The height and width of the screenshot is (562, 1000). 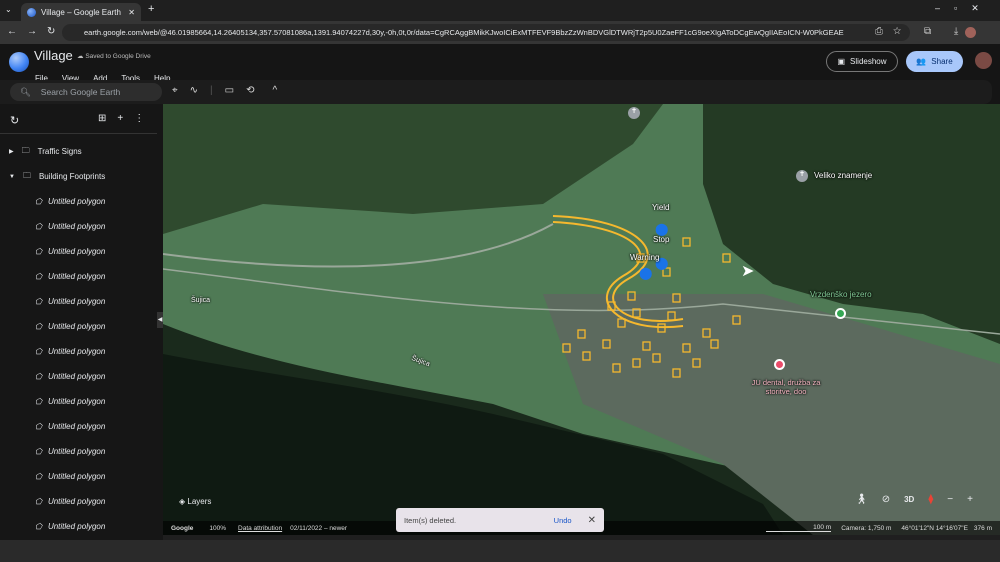 What do you see at coordinates (194, 90) in the screenshot?
I see `path-icon: ∿` at bounding box center [194, 90].